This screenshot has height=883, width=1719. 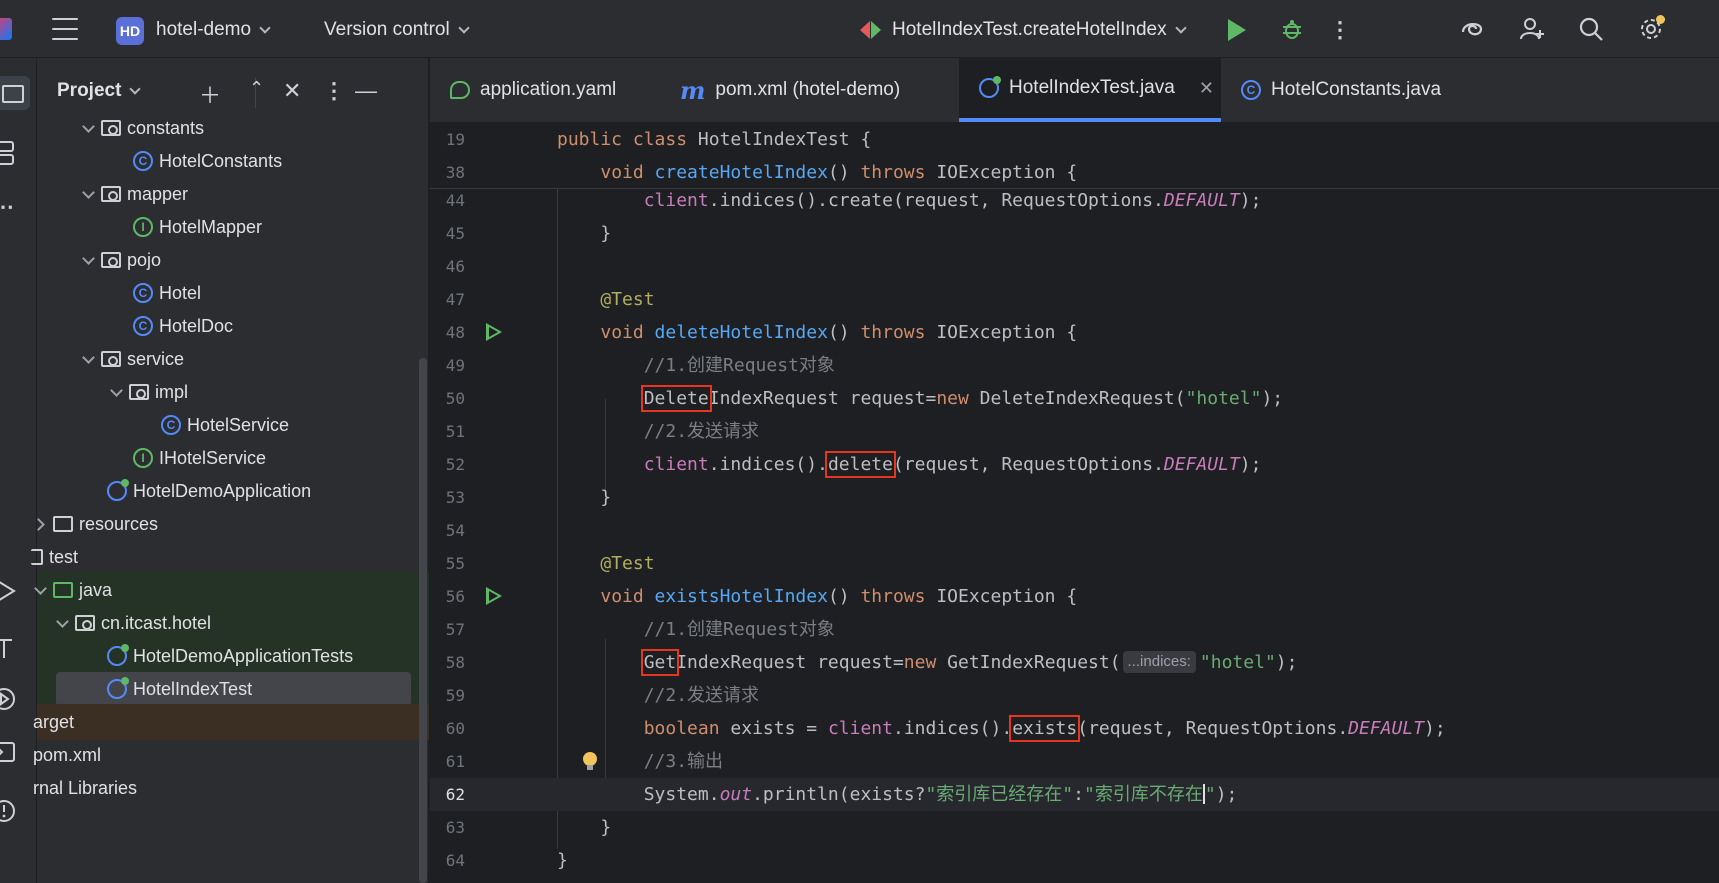 What do you see at coordinates (1239, 30) in the screenshot?
I see `run-icon` at bounding box center [1239, 30].